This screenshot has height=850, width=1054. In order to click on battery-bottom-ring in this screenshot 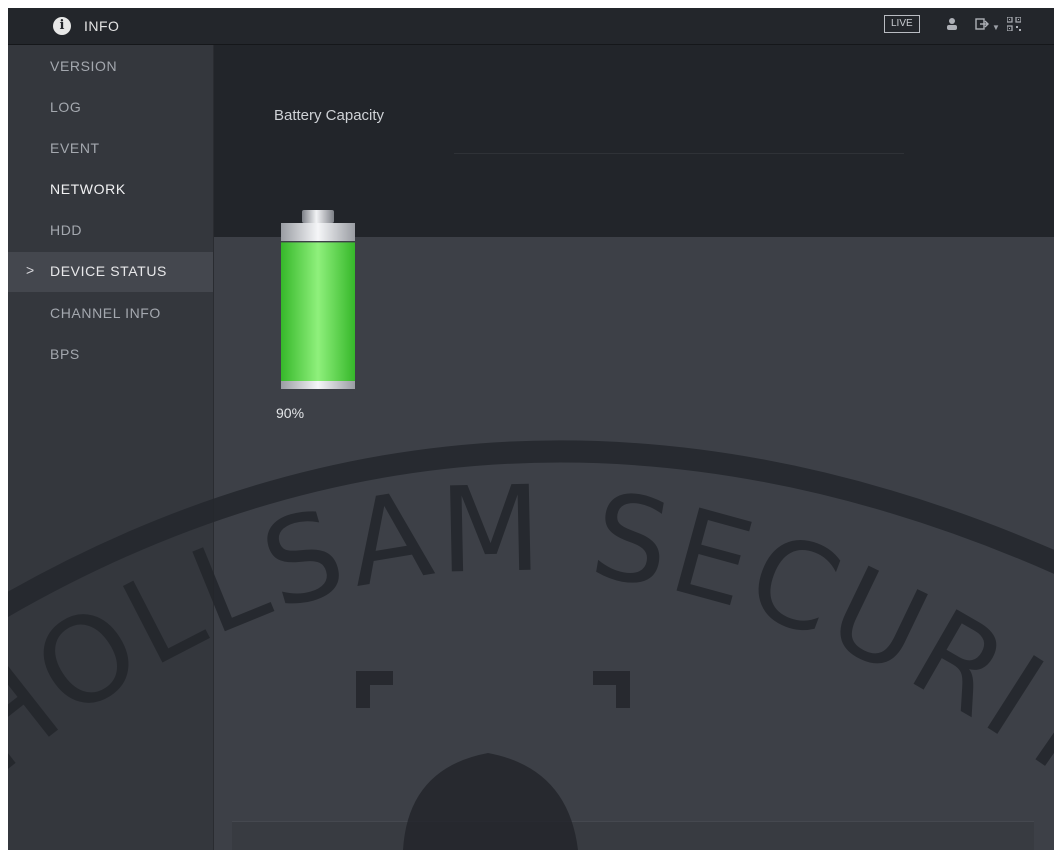, I will do `click(318, 385)`.